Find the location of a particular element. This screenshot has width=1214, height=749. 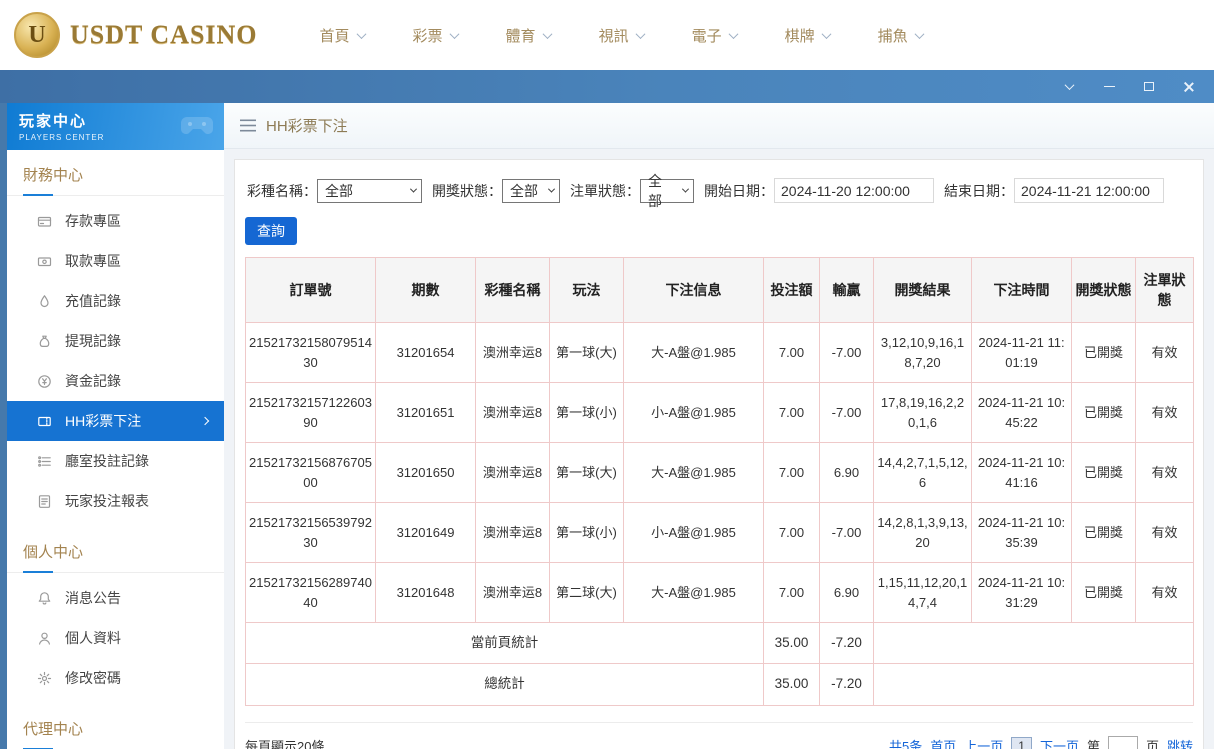

total-summary-row: 總統計 35.00 -7.20 is located at coordinates (719, 684).